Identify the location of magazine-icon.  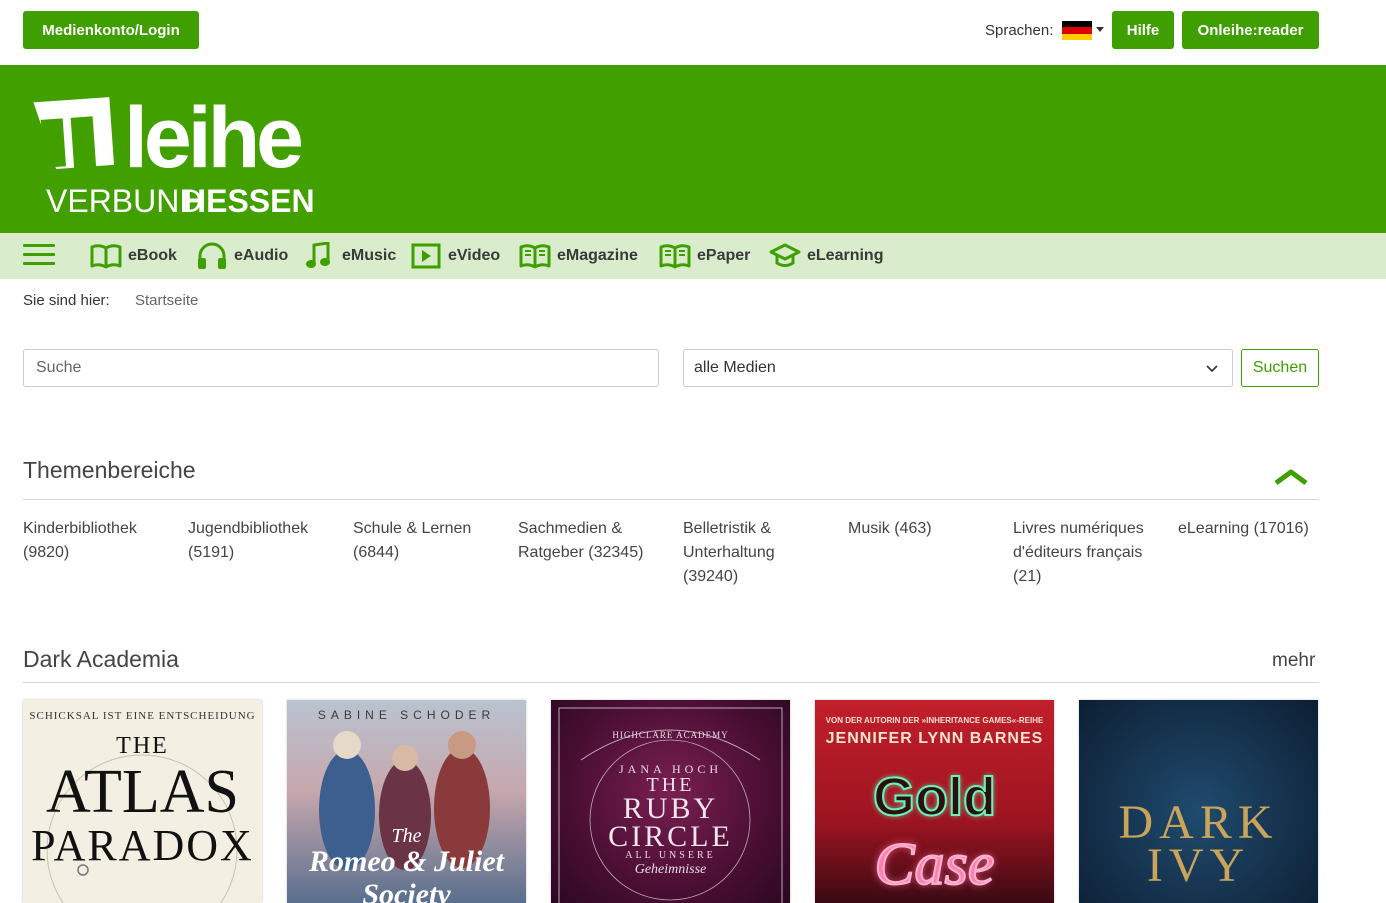
(535, 256).